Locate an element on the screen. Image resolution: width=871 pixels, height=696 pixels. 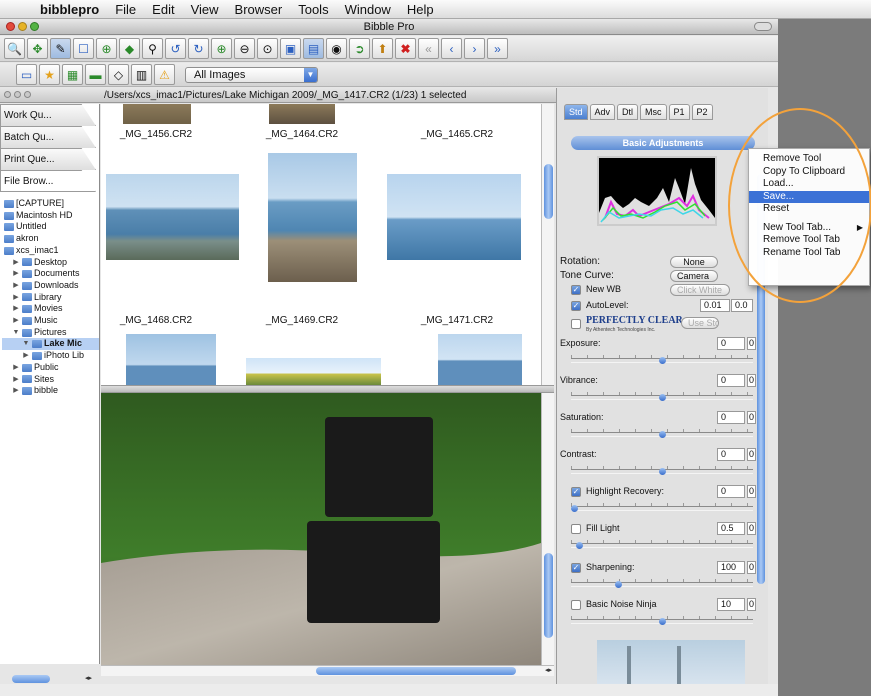
warning-icon: ⚠ is located at coordinates (164, 74).